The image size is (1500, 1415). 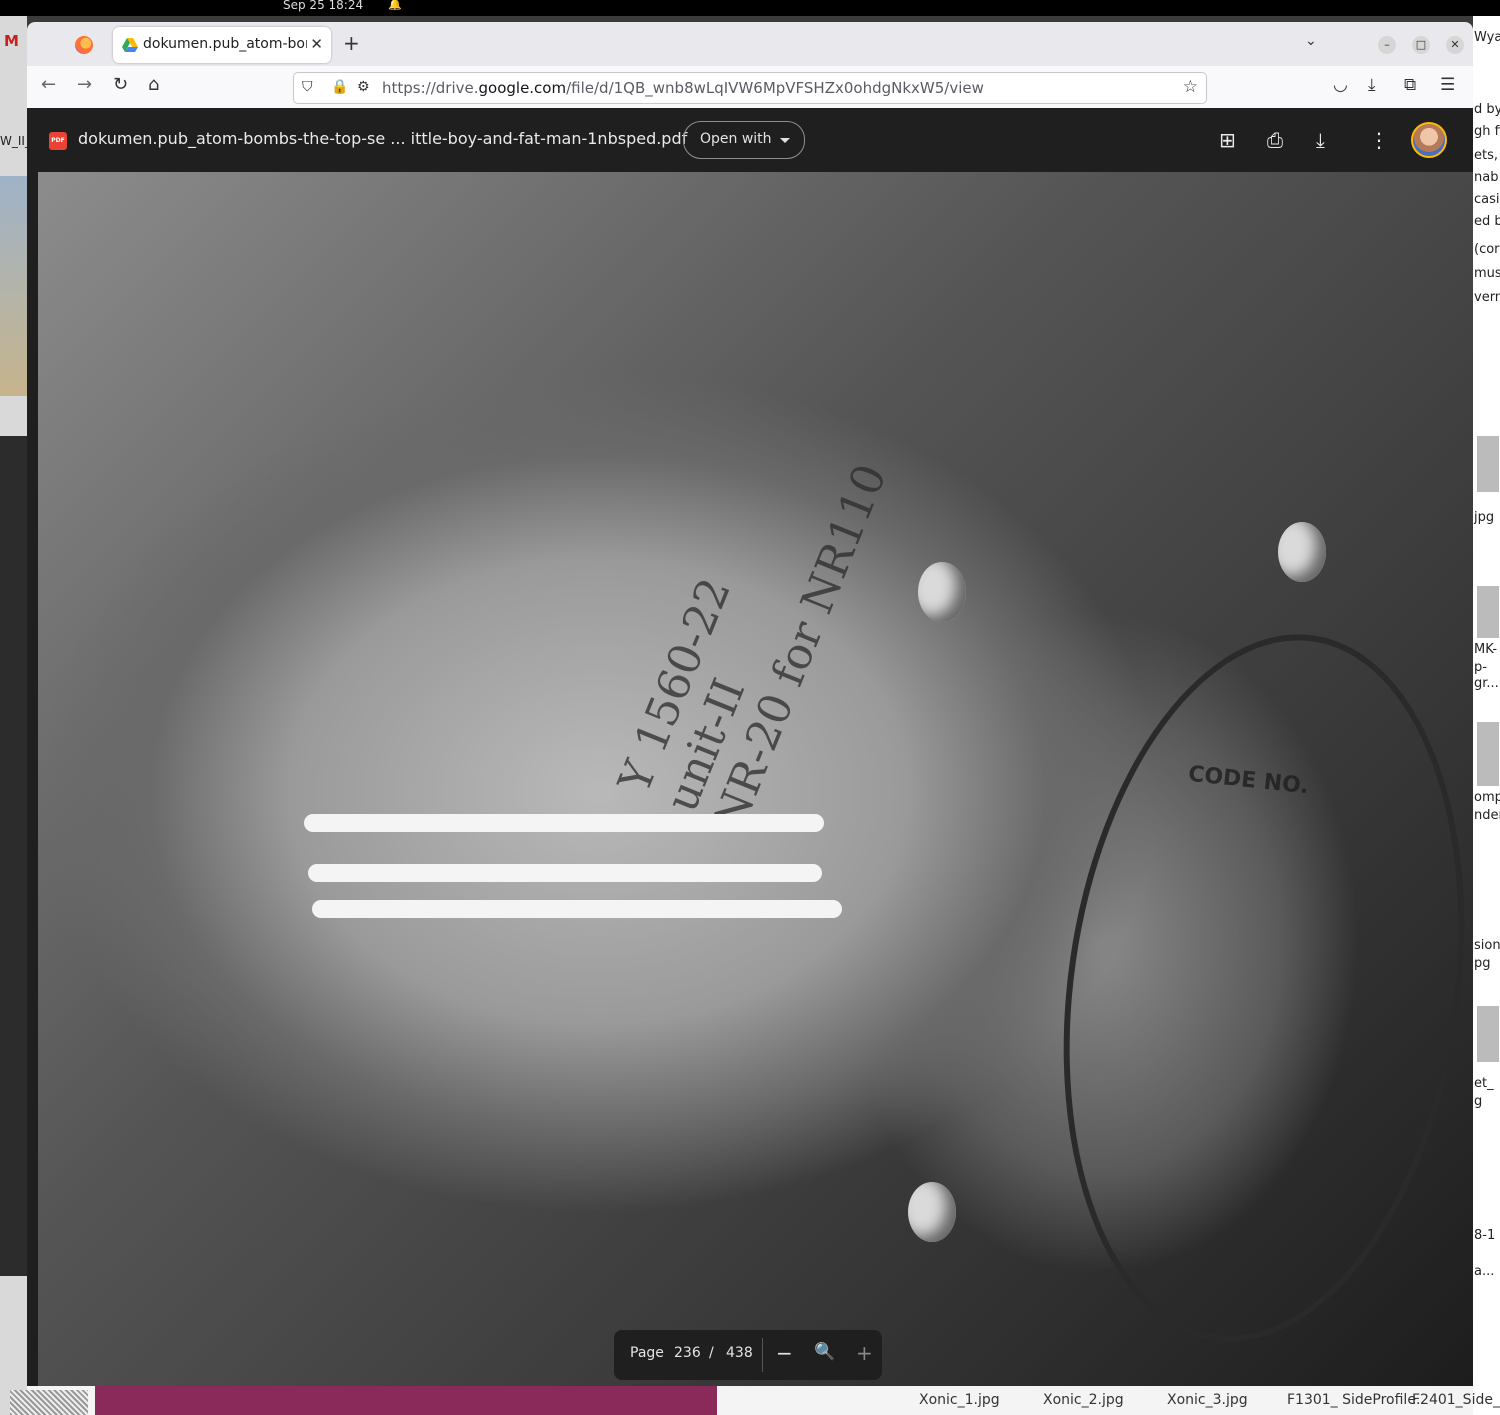 I want to click on close-tab-icon: ✕, so click(x=316, y=44).